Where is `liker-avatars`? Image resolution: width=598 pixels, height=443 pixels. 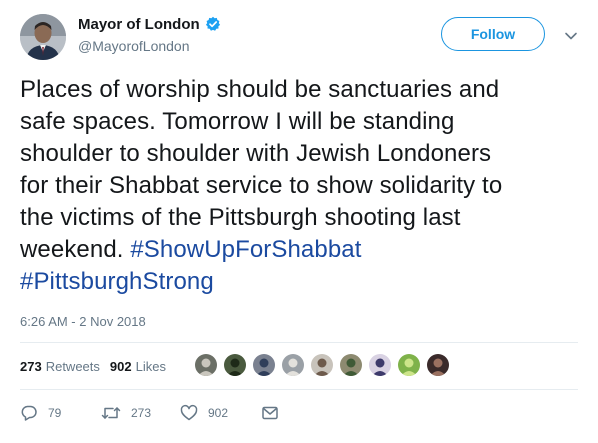
liker-avatars is located at coordinates (325, 365).